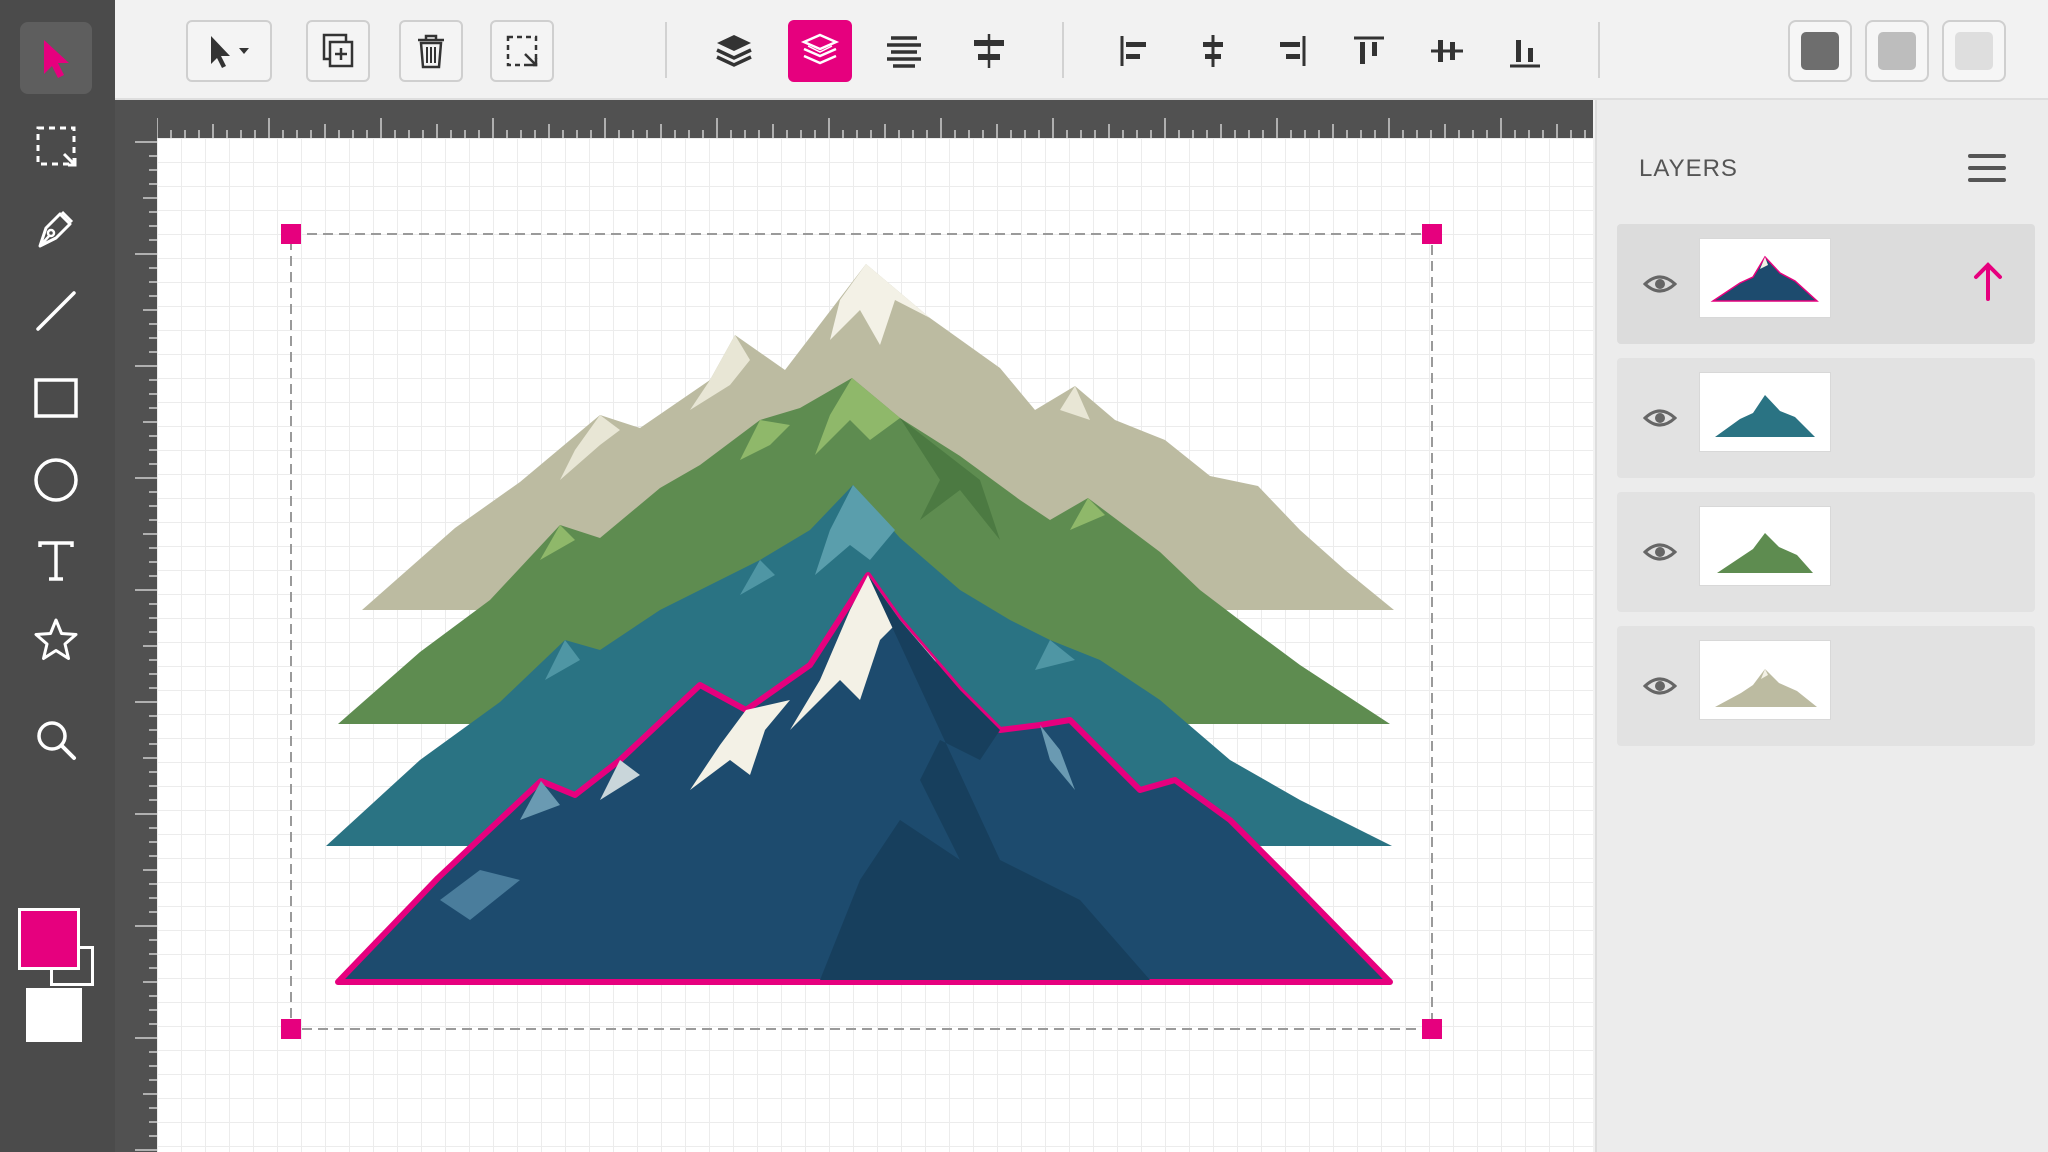 Image resolution: width=2048 pixels, height=1152 pixels. I want to click on vertical-ruler, so click(136, 645).